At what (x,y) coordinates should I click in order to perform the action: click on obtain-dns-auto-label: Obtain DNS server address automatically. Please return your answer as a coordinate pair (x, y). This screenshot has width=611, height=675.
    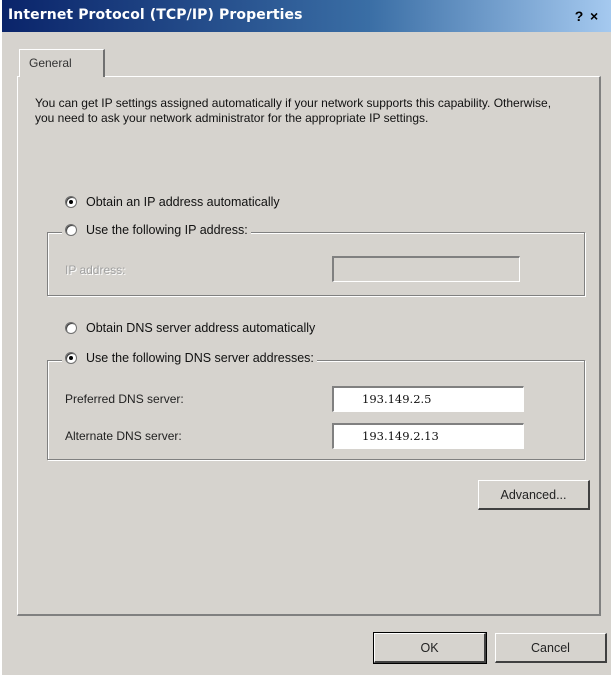
    Looking at the image, I should click on (201, 328).